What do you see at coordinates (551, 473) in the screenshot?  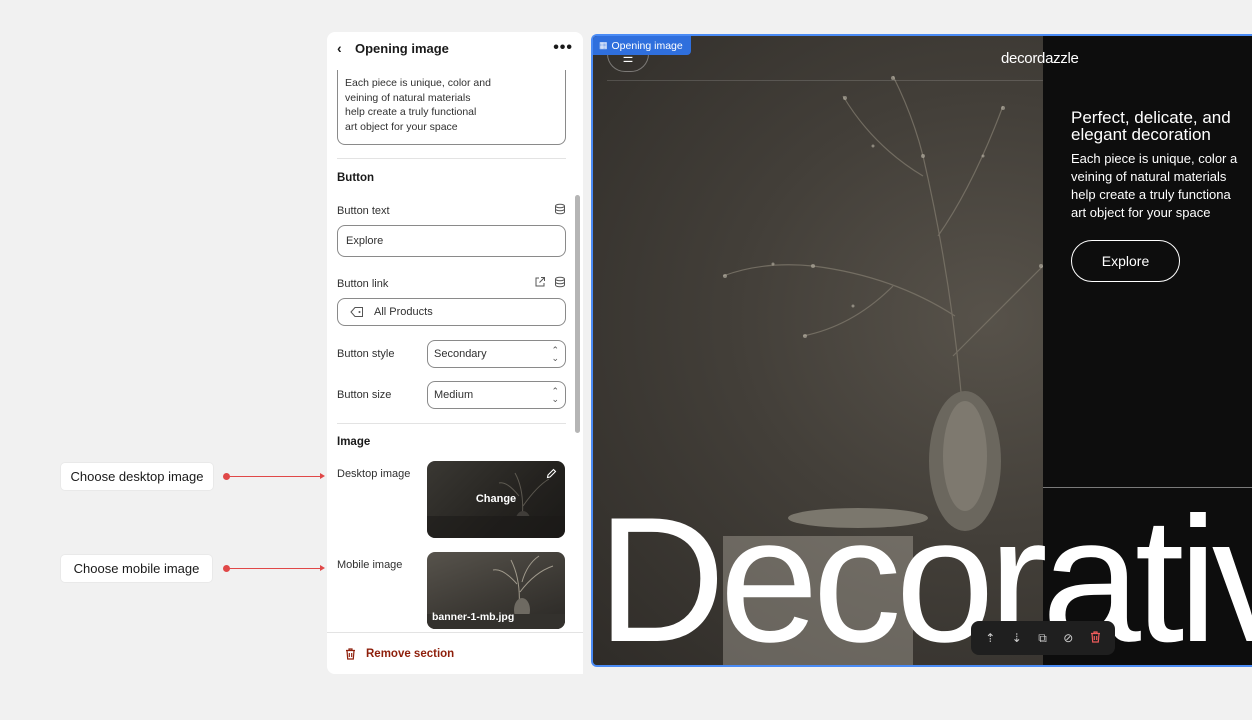 I see `edit-pencil-icon` at bounding box center [551, 473].